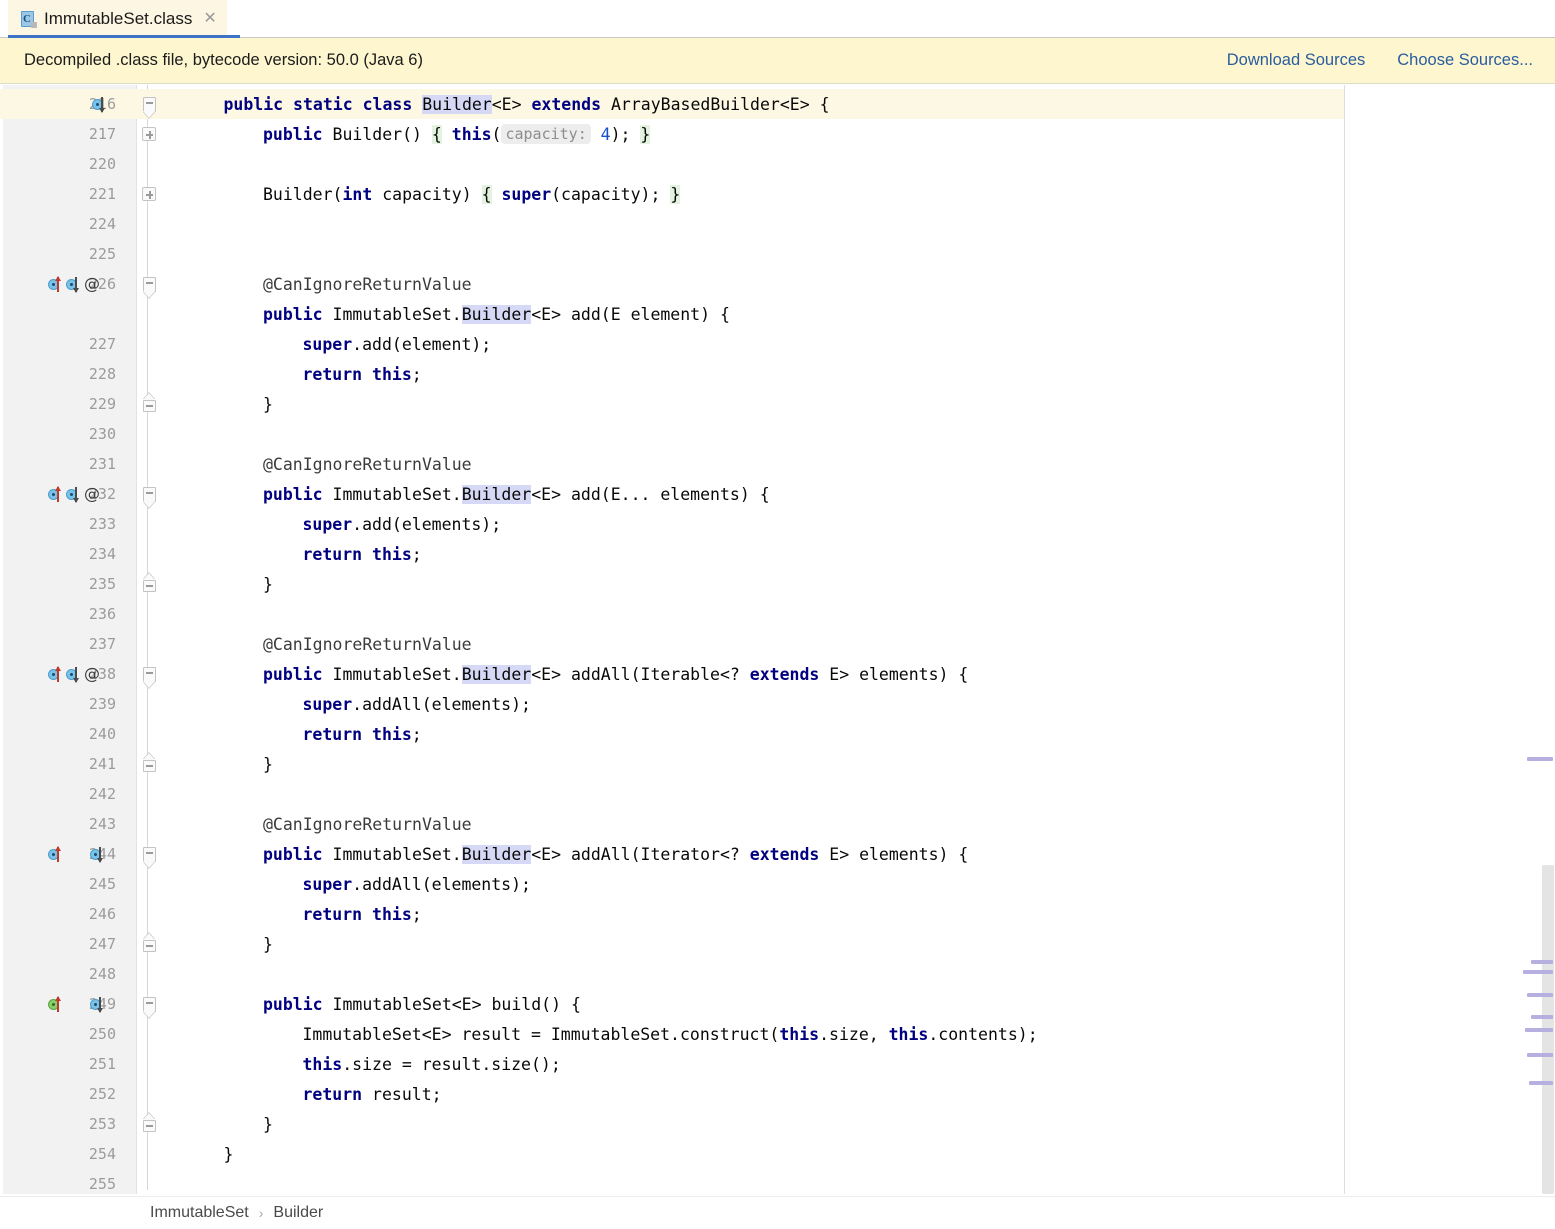  Describe the element at coordinates (777, 1094) in the screenshot. I see `code-line: 252 return result;` at that location.